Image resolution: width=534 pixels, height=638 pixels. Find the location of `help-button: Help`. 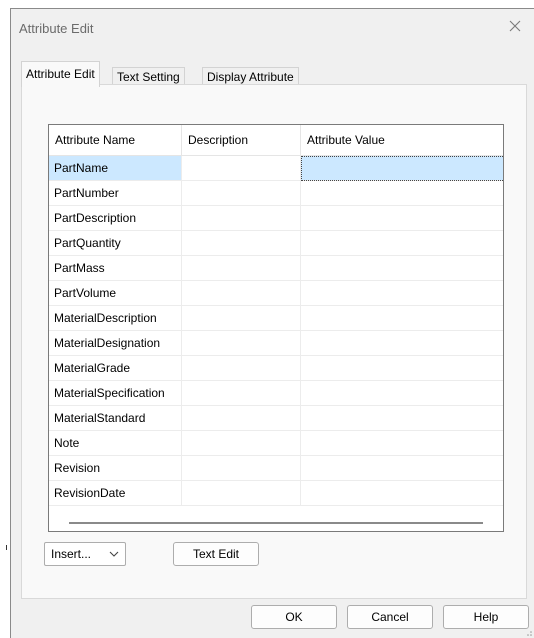

help-button: Help is located at coordinates (486, 617).